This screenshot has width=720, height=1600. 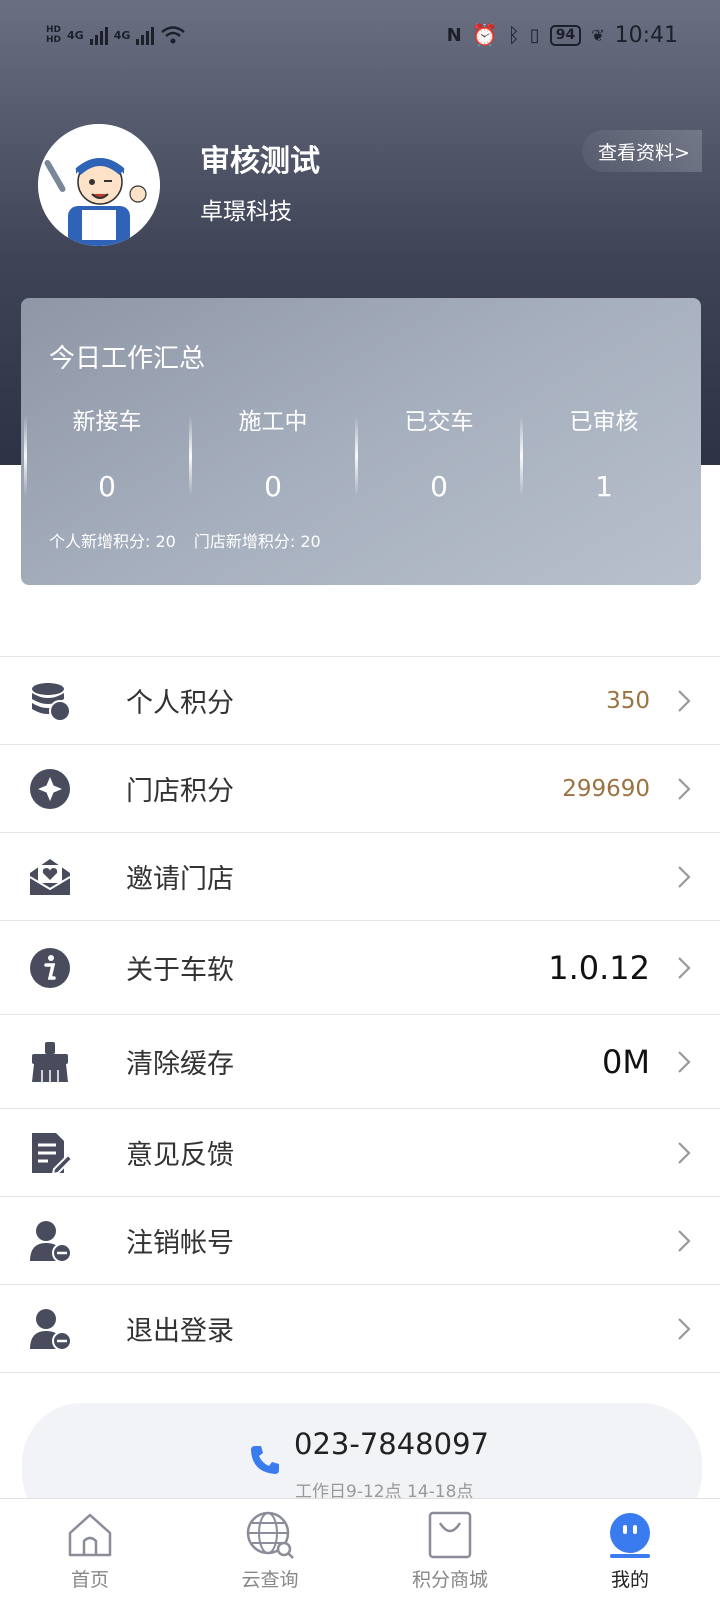 I want to click on user-remove-icon, so click(x=51, y=1241).